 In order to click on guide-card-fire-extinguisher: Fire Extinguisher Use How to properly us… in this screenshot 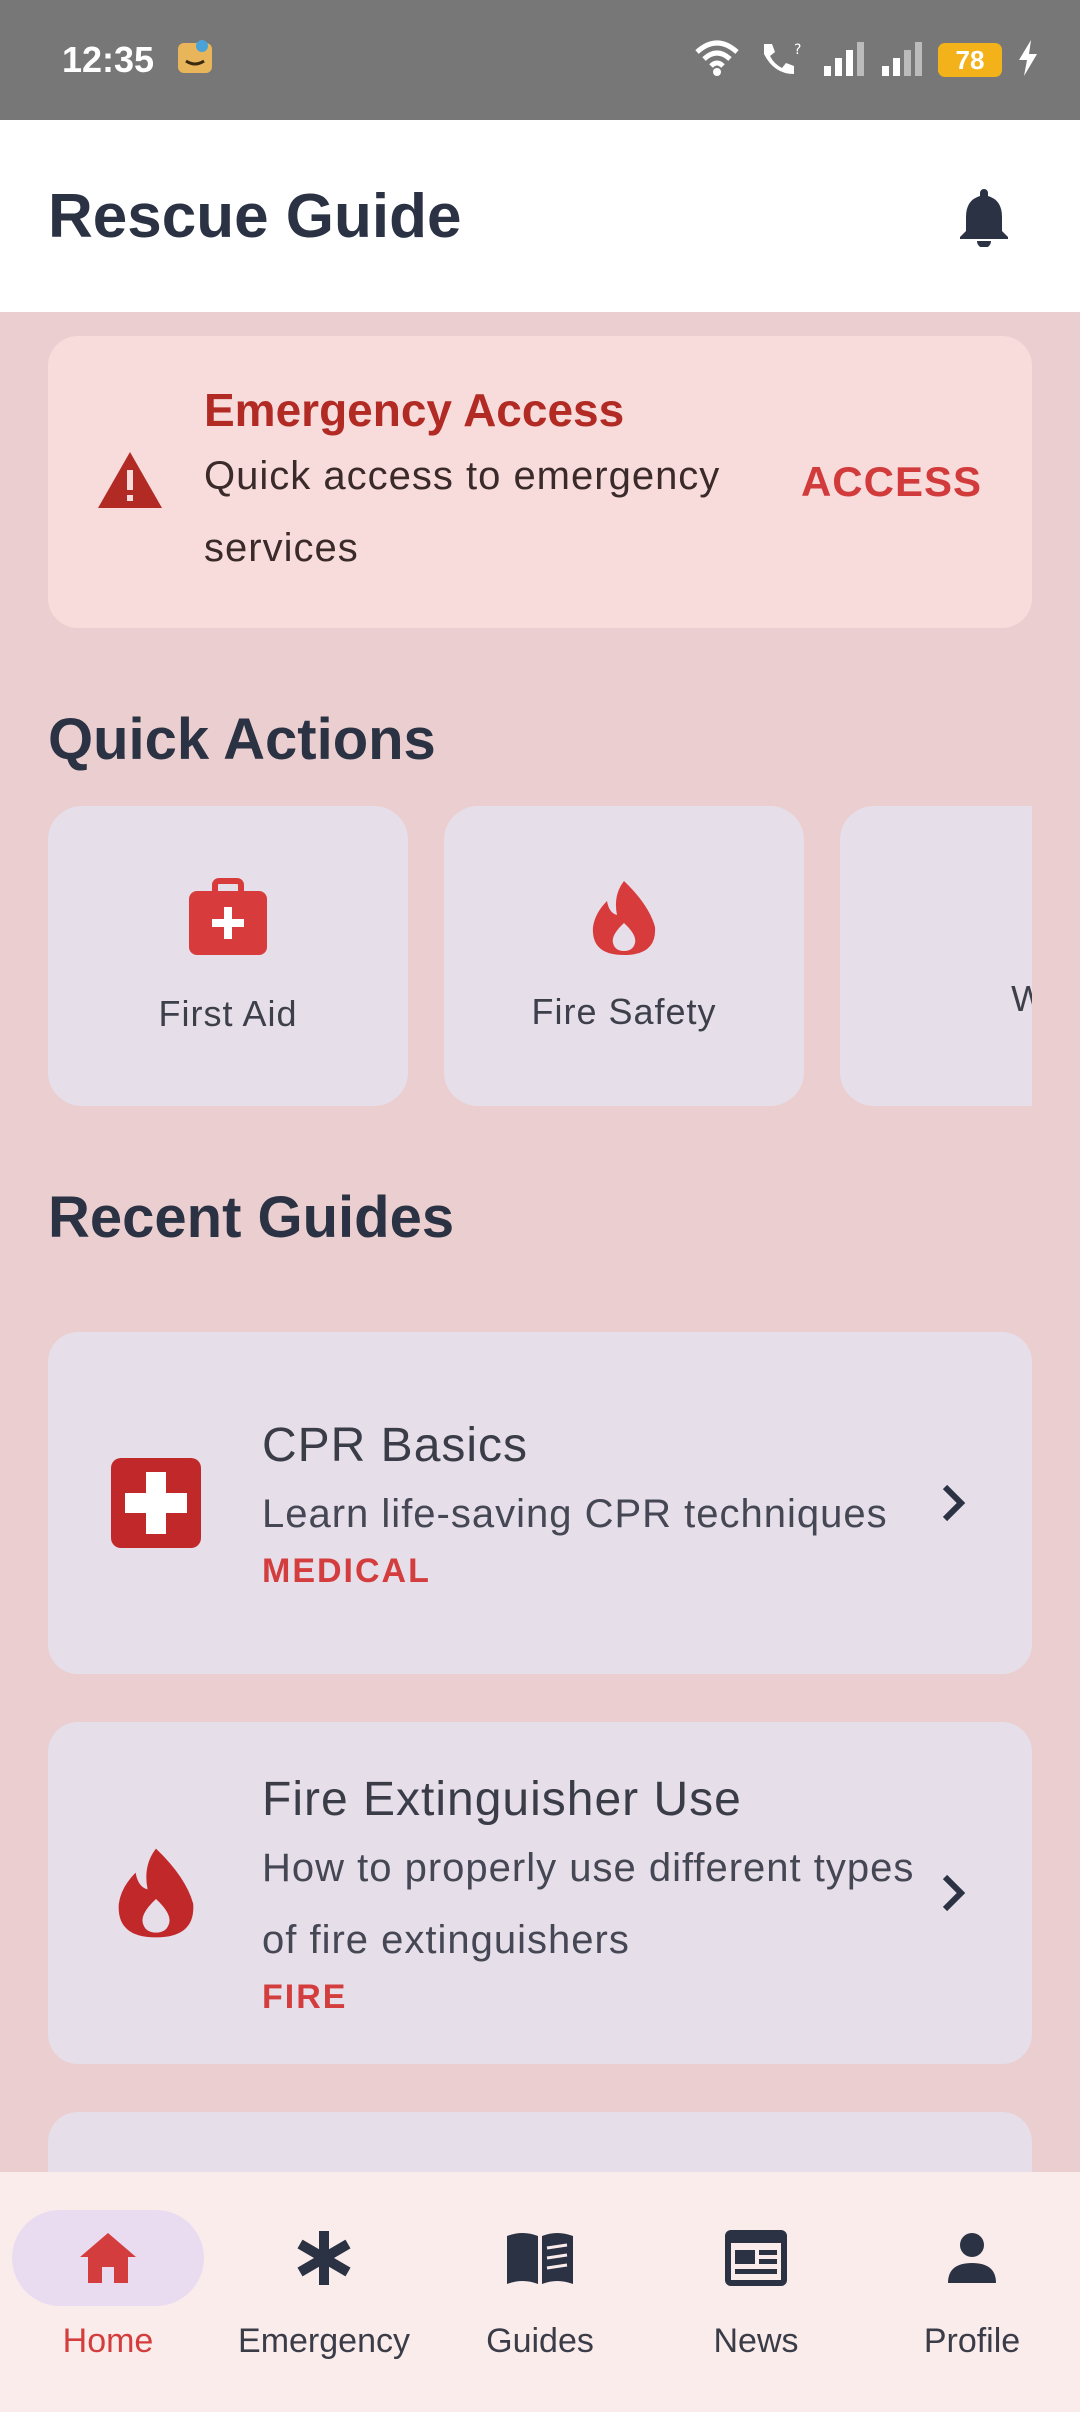, I will do `click(540, 1893)`.